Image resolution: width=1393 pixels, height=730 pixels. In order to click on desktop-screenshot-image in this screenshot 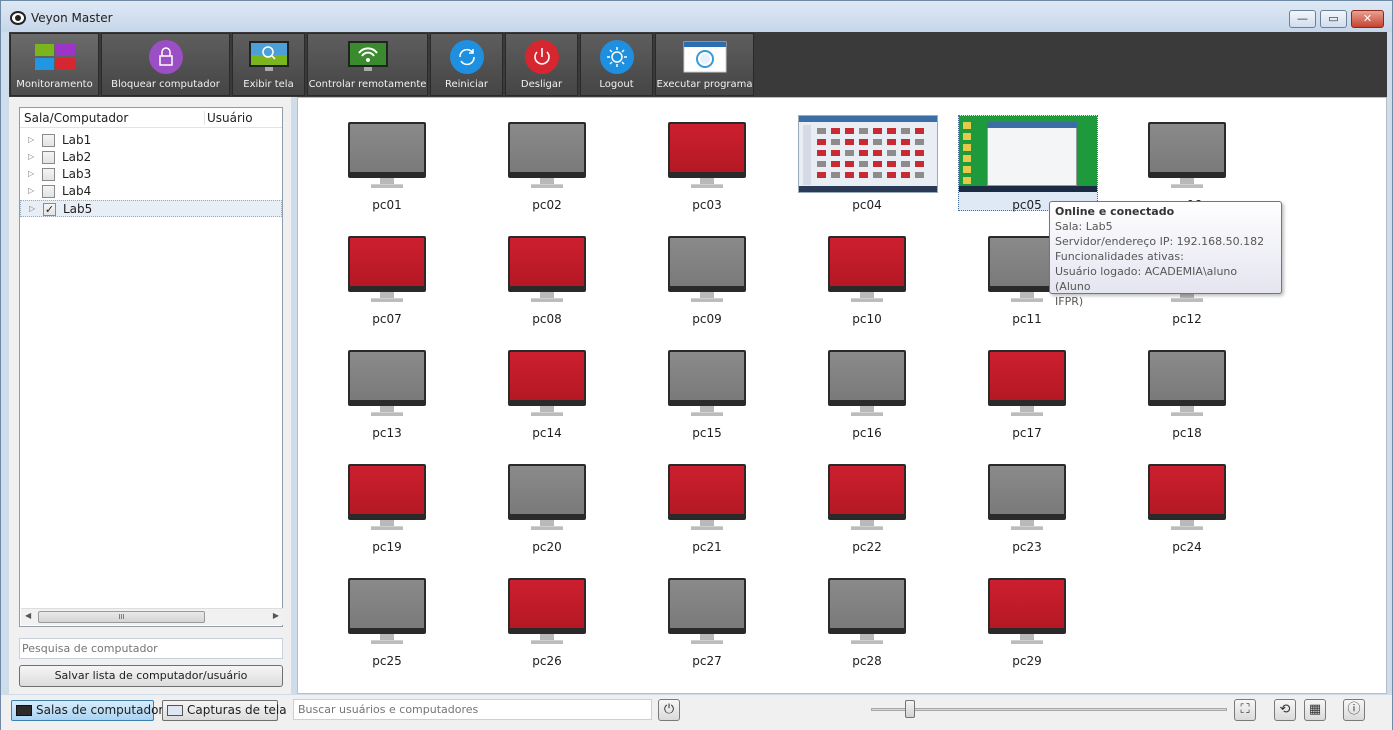, I will do `click(868, 154)`.